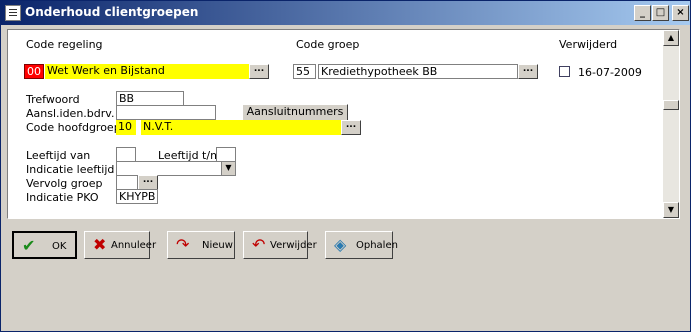  What do you see at coordinates (70, 169) in the screenshot?
I see `indicatie-leeftijd-label: Indicatie leeftijd` at bounding box center [70, 169].